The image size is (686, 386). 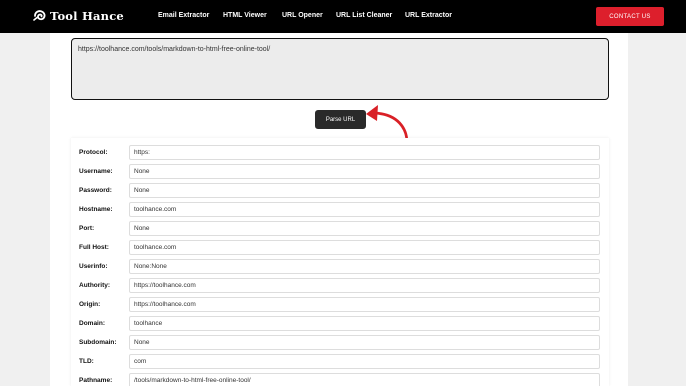 What do you see at coordinates (364, 15) in the screenshot?
I see `nav-link-url-list-cleaner: URL List Cleaner` at bounding box center [364, 15].